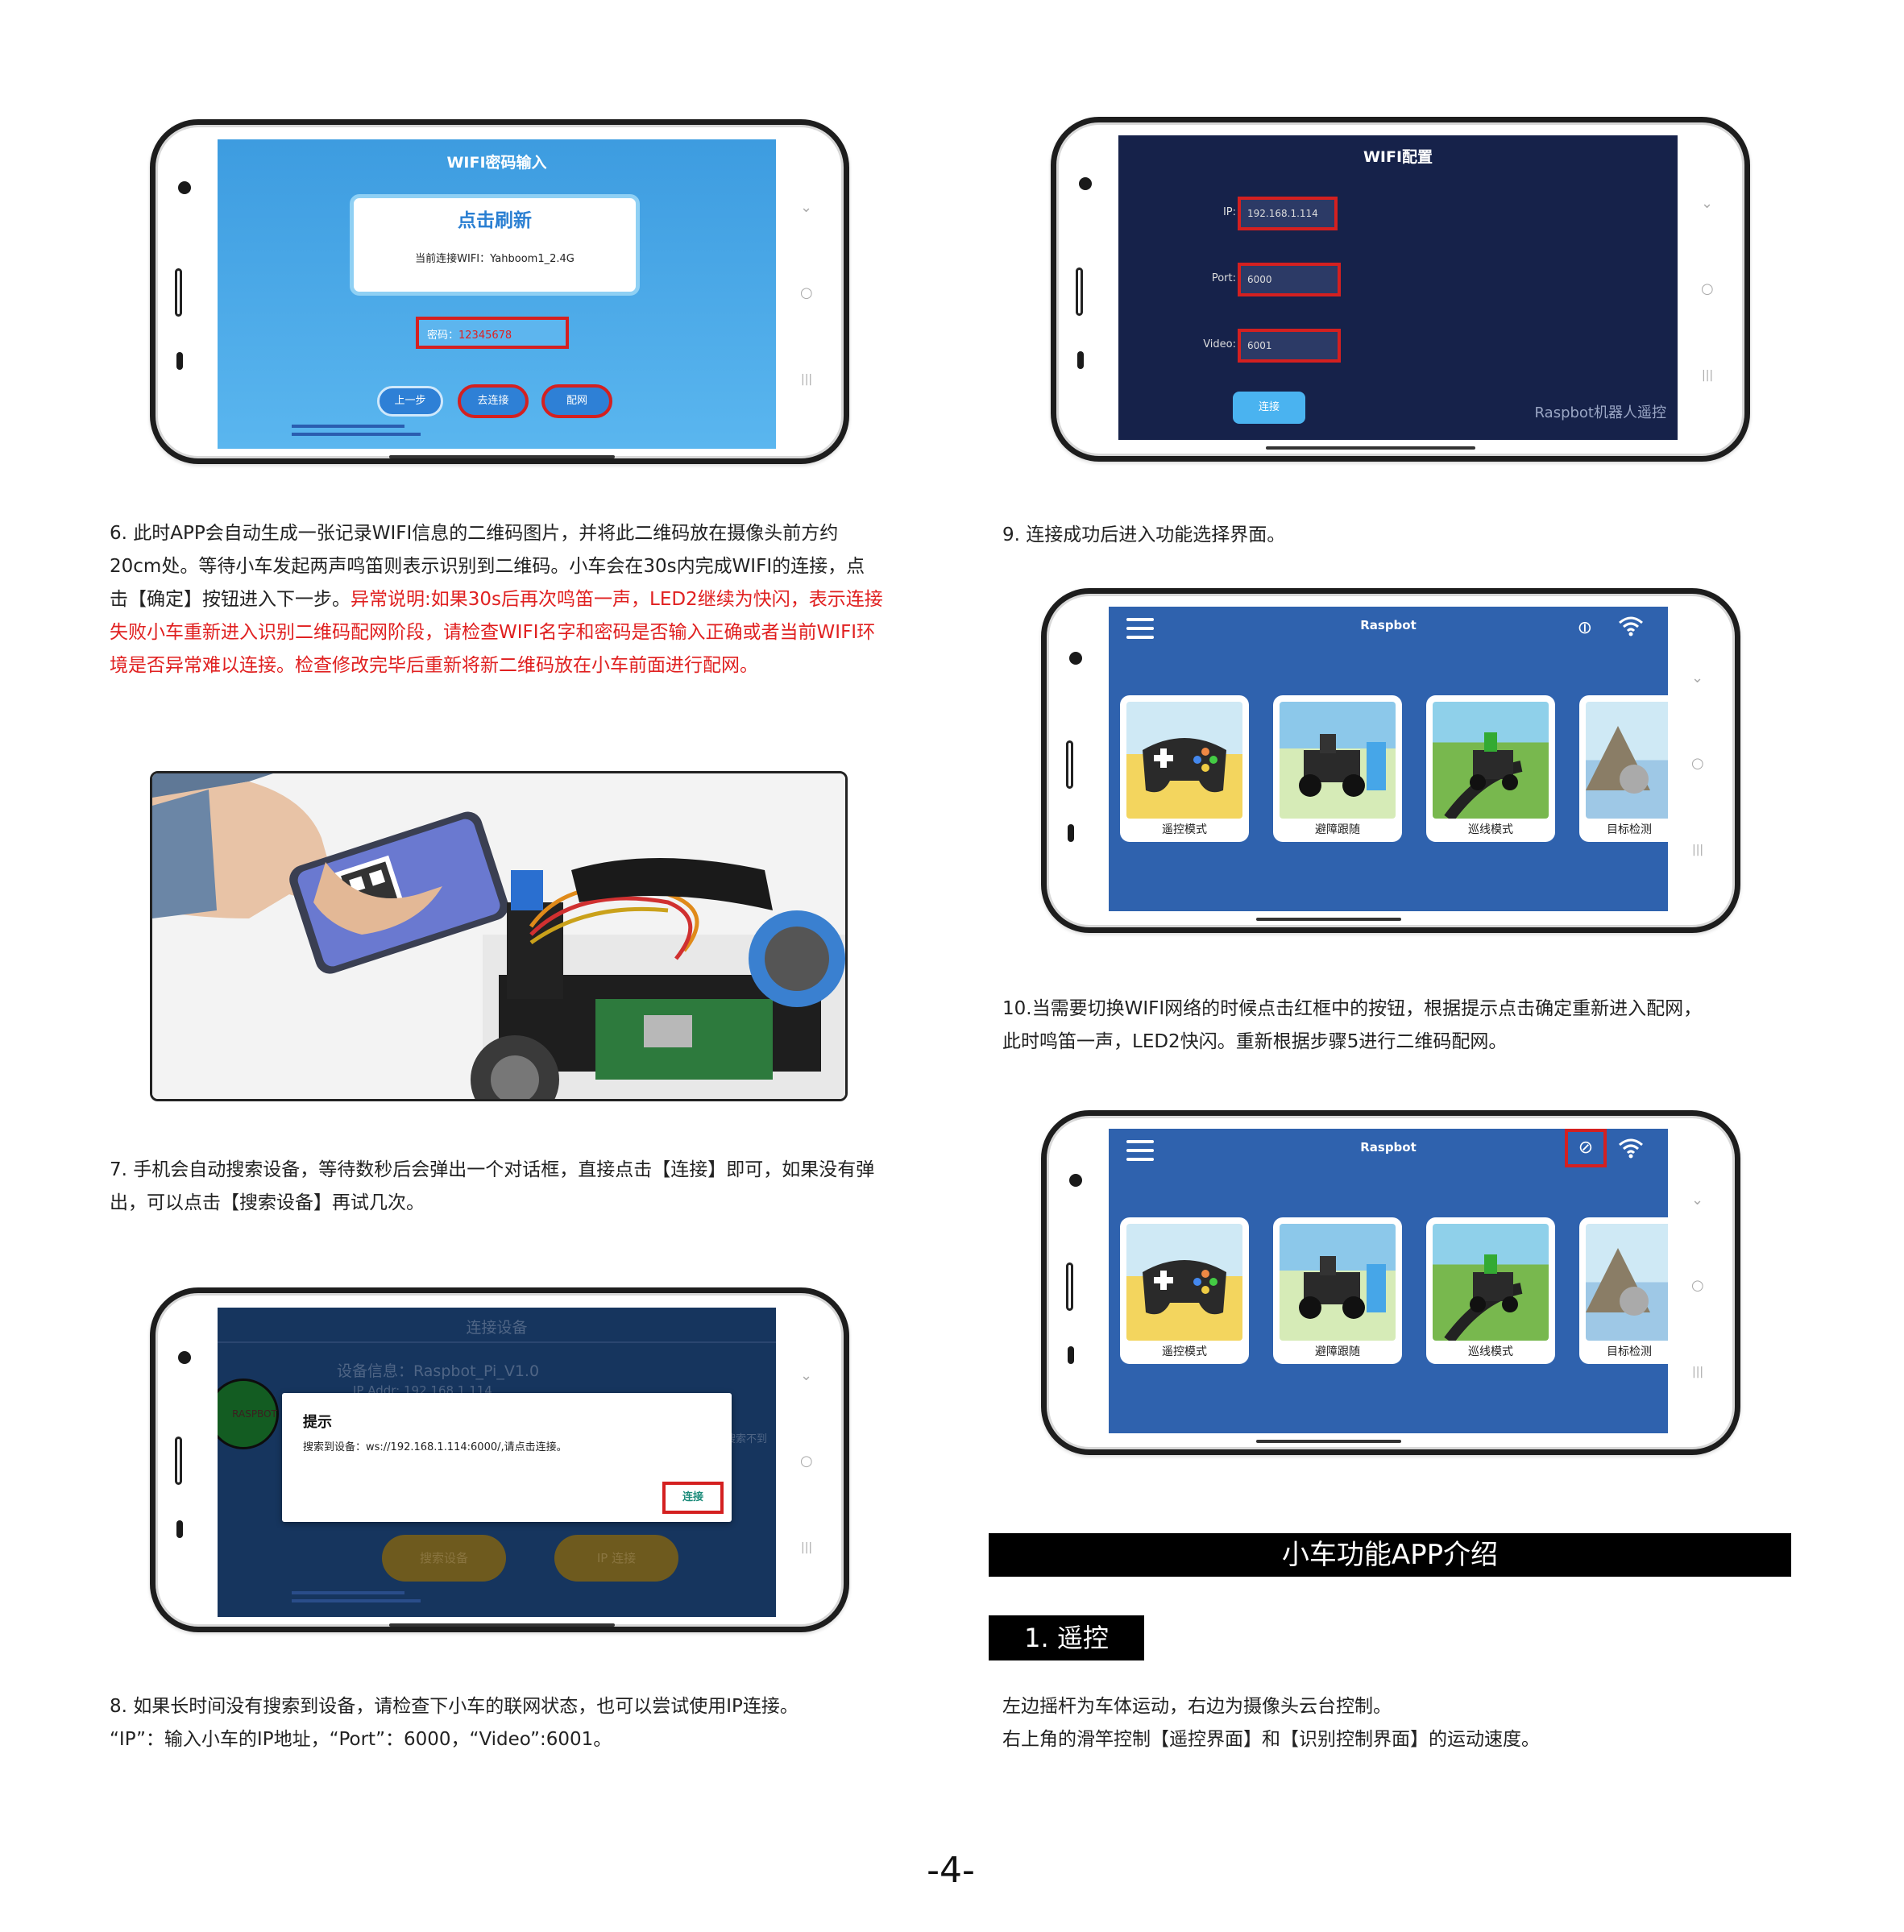  I want to click on connect-button: 连接, so click(1269, 408).